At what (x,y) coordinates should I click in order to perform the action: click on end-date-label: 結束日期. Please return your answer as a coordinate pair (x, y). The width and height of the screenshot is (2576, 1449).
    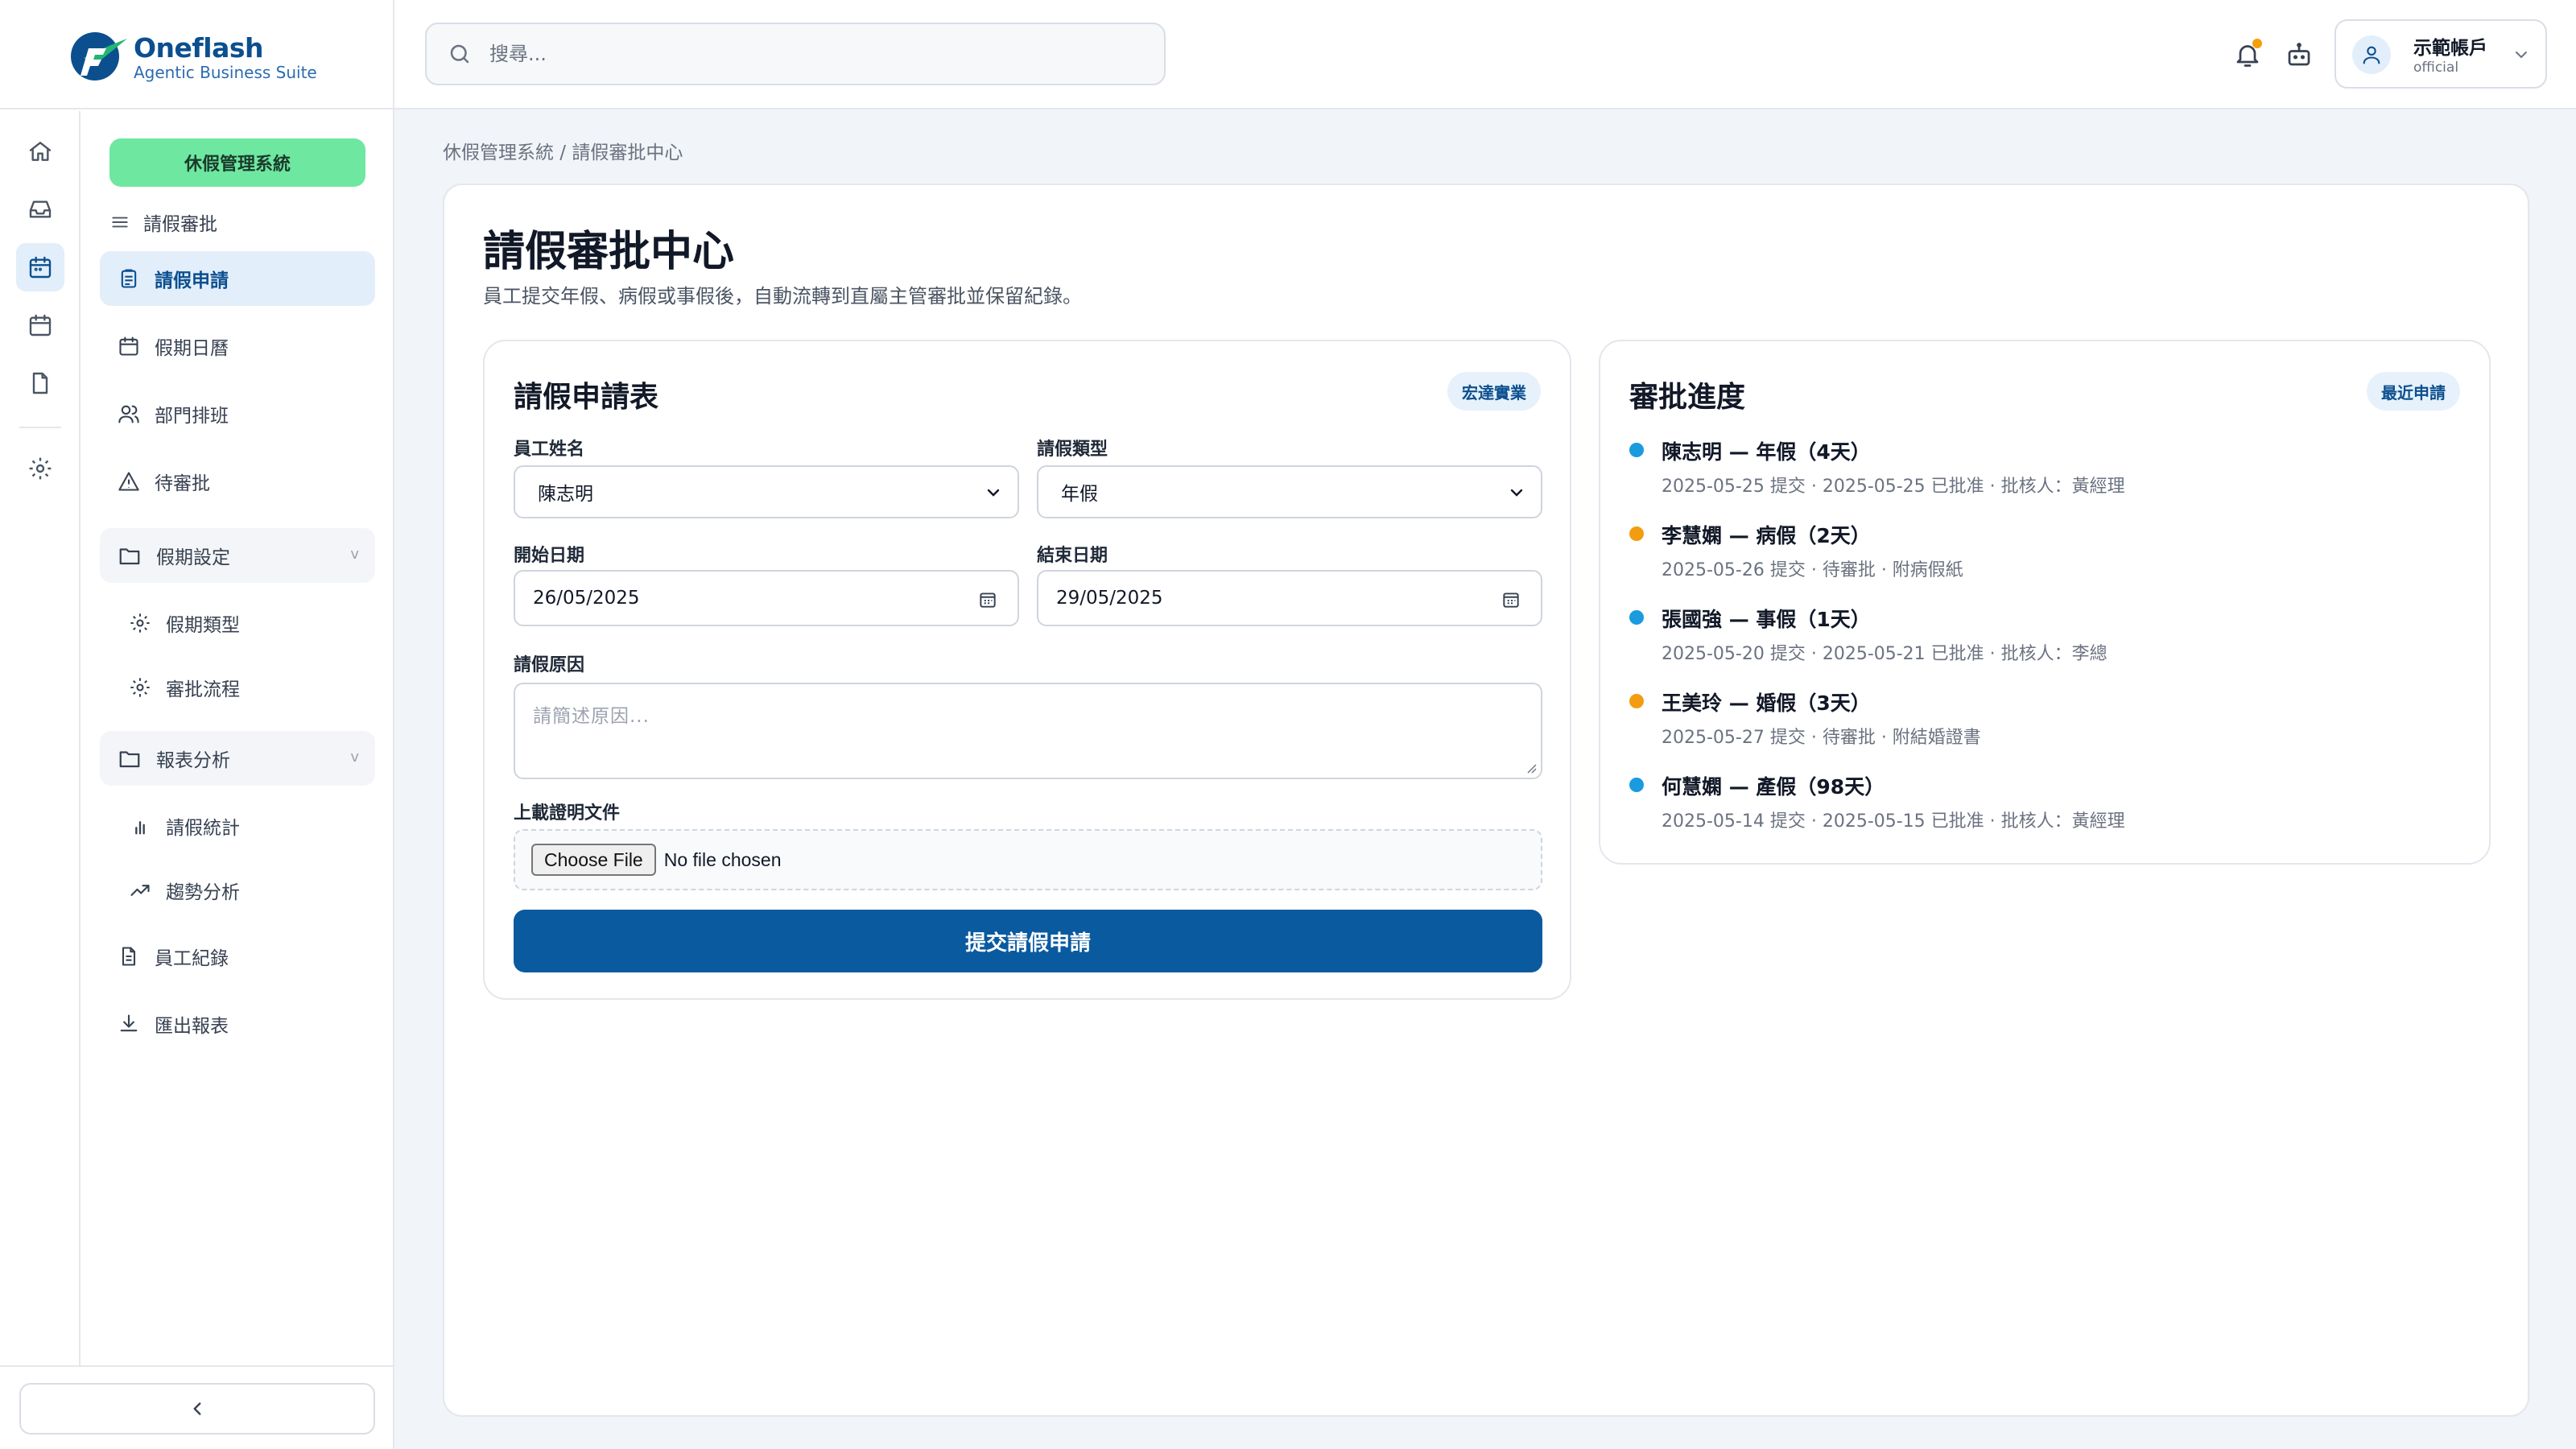
    Looking at the image, I should click on (1072, 556).